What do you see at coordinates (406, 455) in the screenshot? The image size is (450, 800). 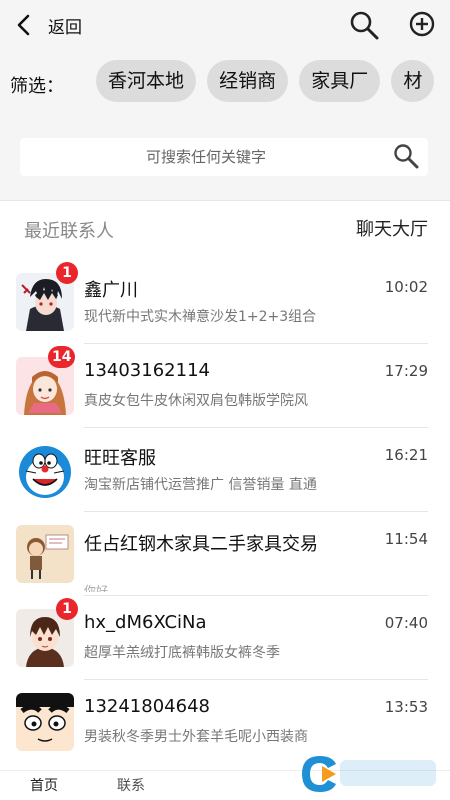 I see `contact-time: 16:21` at bounding box center [406, 455].